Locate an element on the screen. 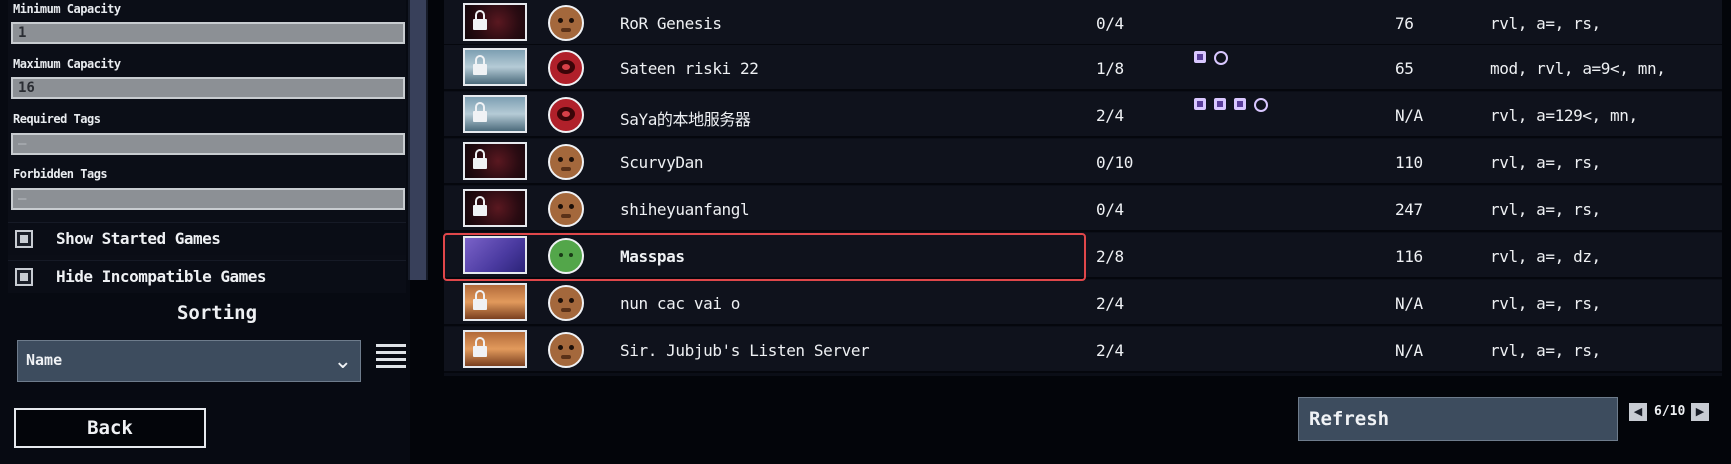  filters-scrollbar-thumb is located at coordinates (418, 140).